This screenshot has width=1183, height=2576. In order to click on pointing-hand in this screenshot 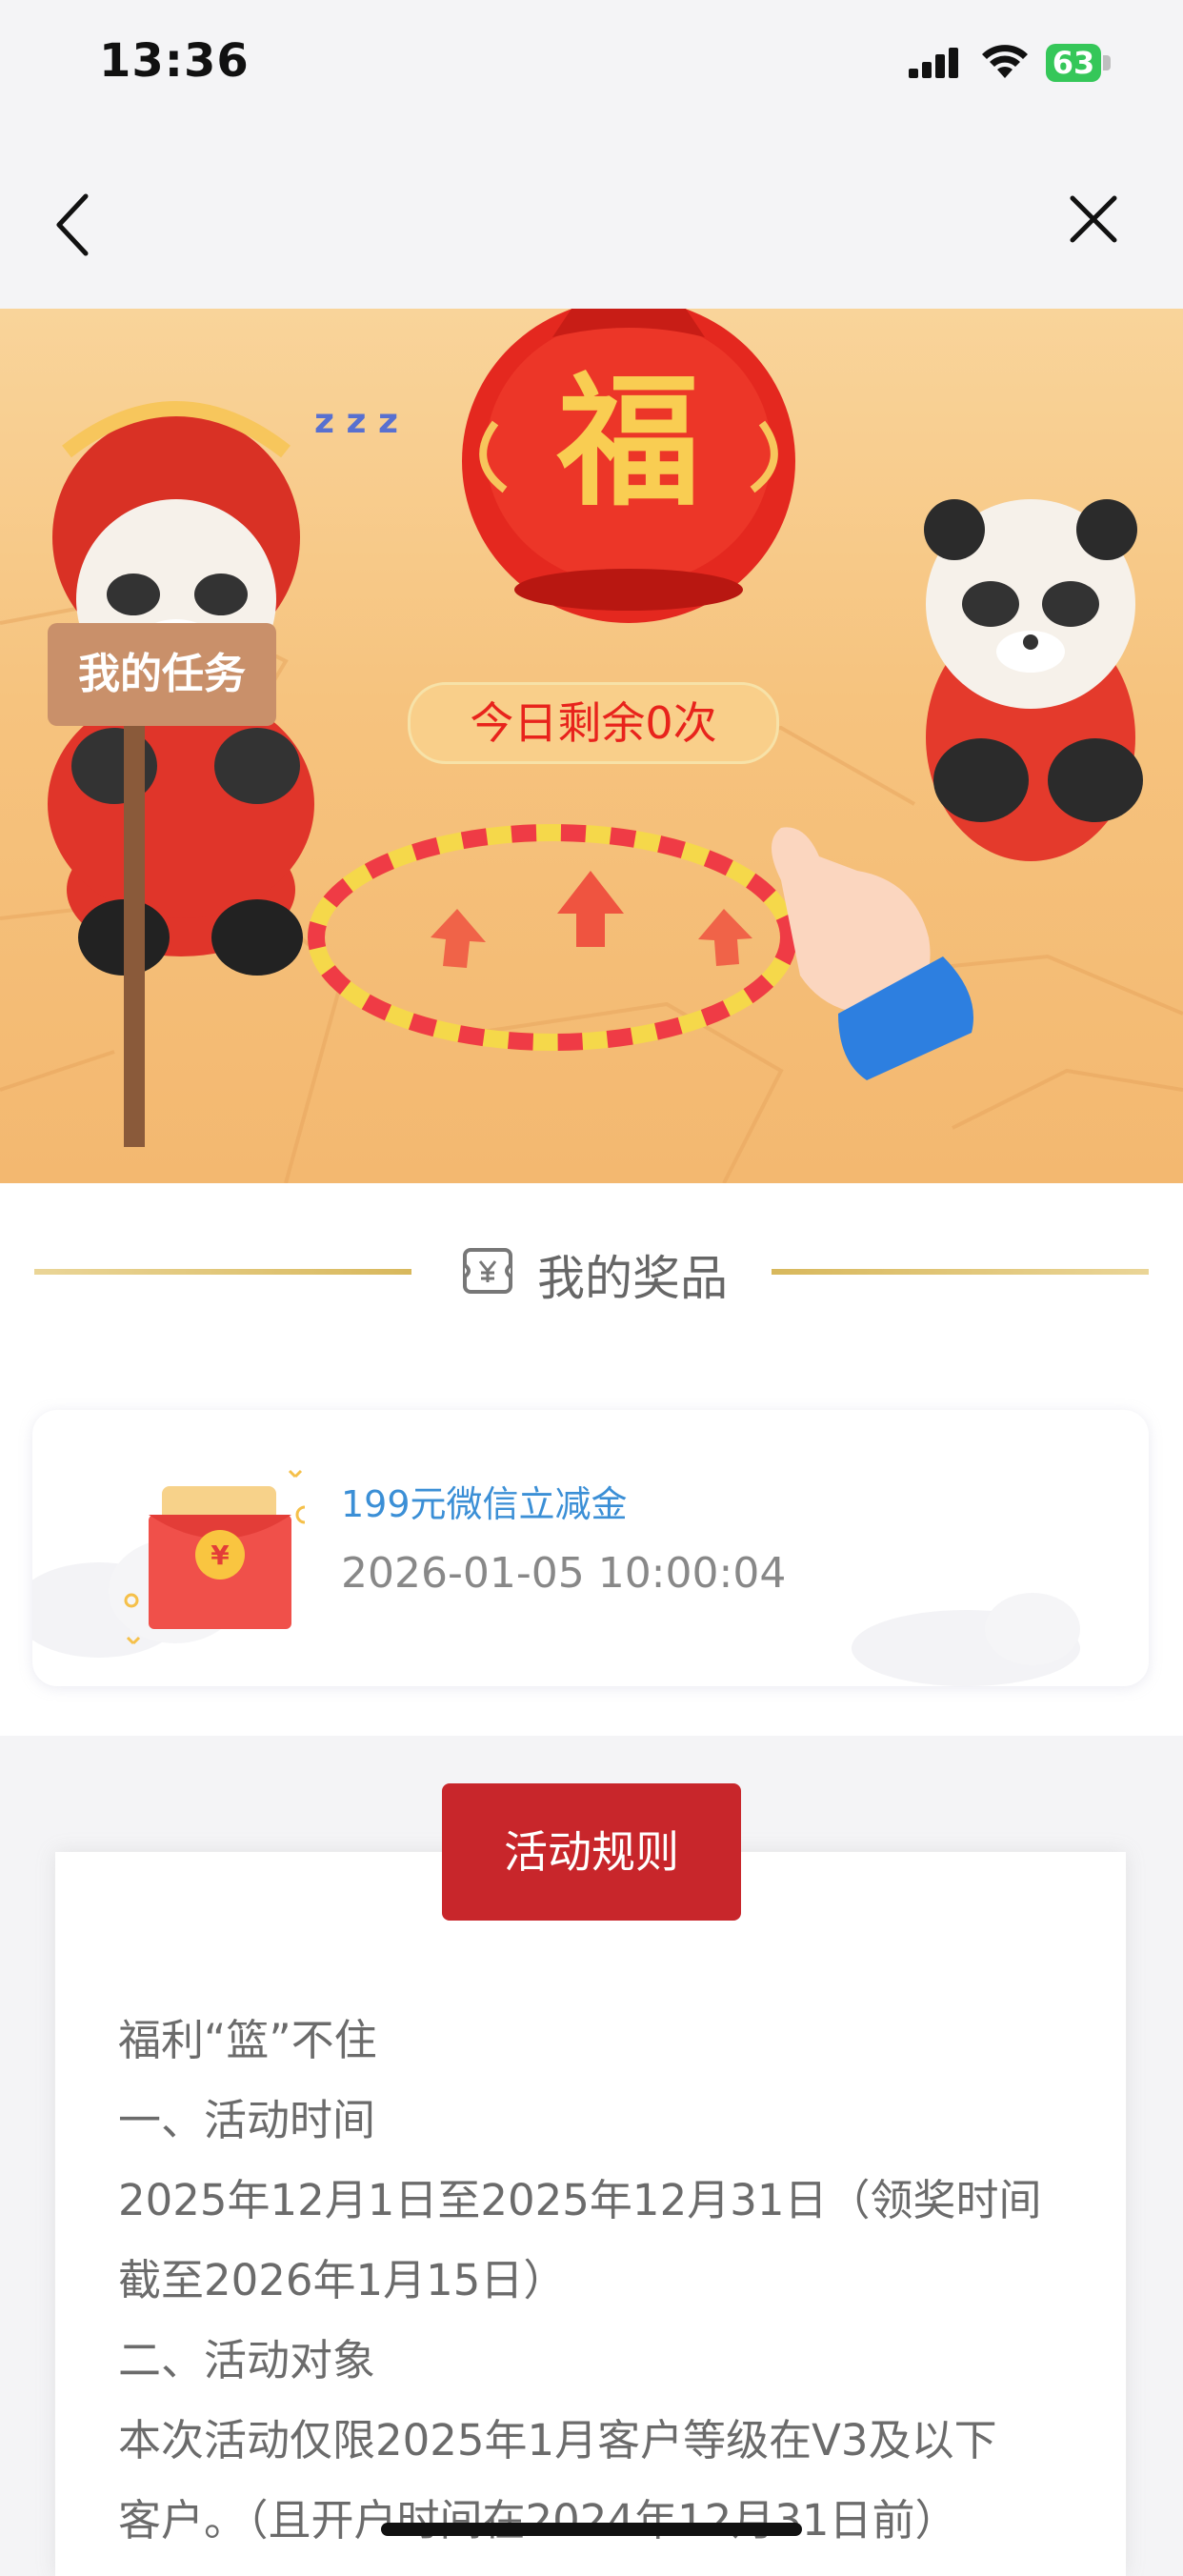, I will do `click(873, 954)`.